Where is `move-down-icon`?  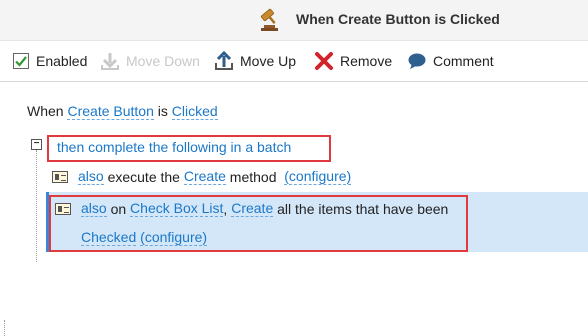
move-down-icon is located at coordinates (110, 61).